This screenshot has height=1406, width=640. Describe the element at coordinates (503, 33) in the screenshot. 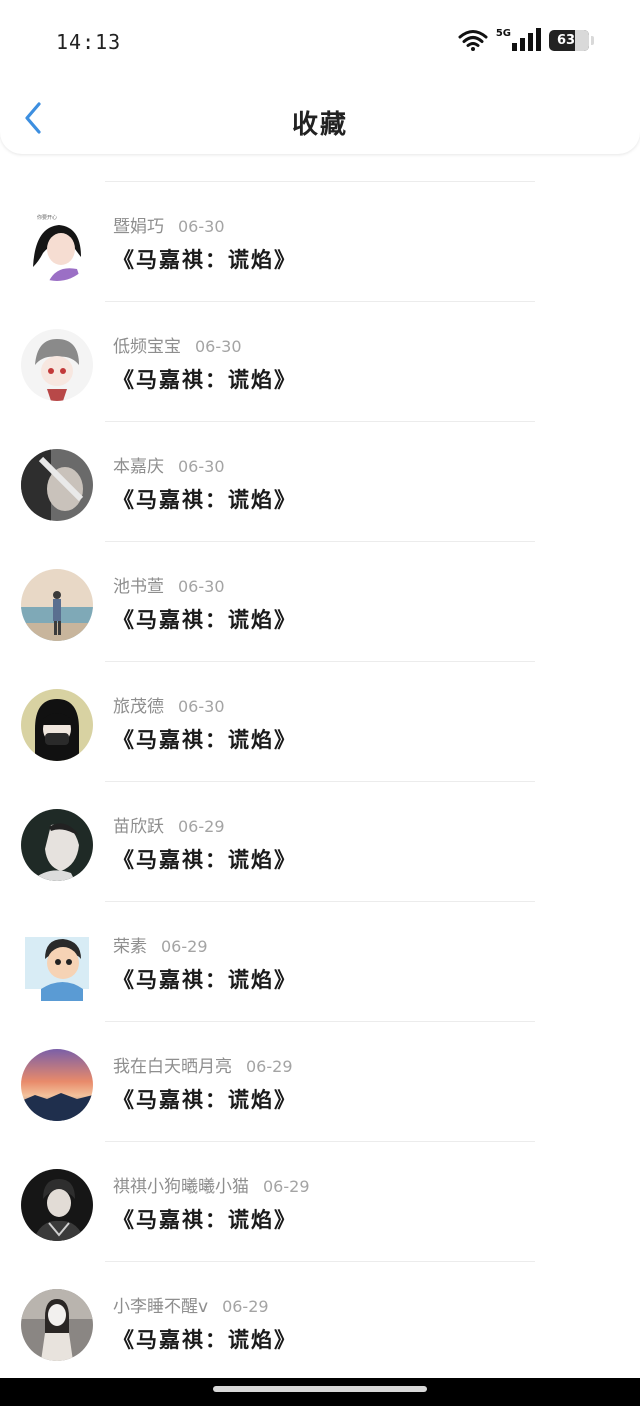

I see `network-type: 5G` at that location.